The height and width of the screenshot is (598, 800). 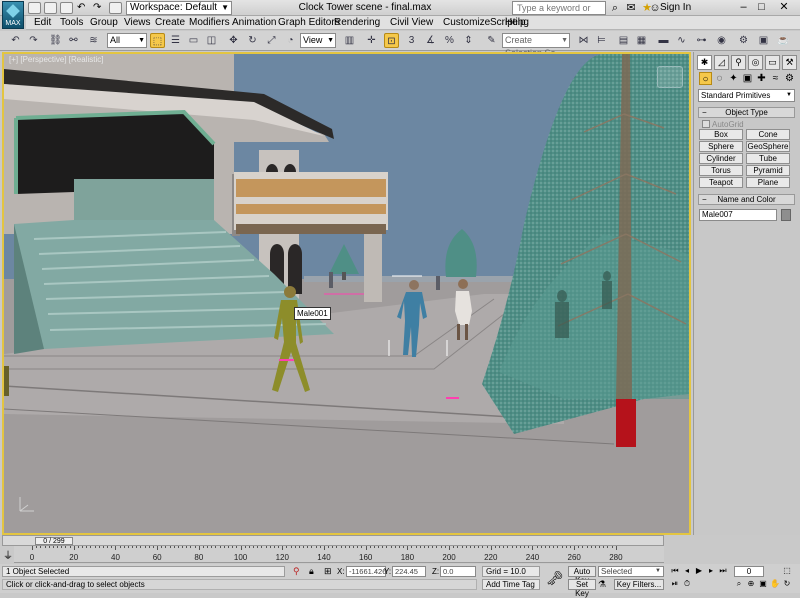 I want to click on selection-filter-dropdown: All ▼, so click(x=127, y=40).